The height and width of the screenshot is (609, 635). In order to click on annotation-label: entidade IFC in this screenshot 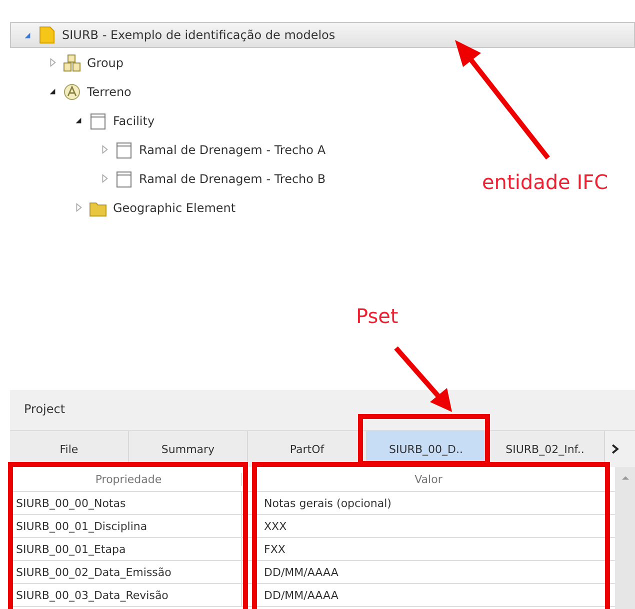, I will do `click(545, 182)`.